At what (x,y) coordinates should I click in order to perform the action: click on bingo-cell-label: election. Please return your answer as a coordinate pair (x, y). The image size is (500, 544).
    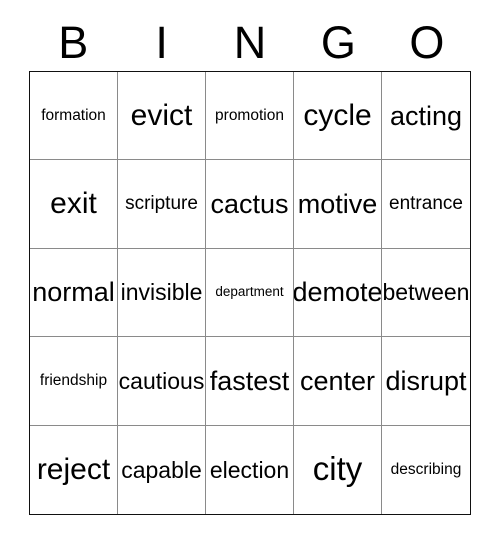
    Looking at the image, I should click on (249, 469).